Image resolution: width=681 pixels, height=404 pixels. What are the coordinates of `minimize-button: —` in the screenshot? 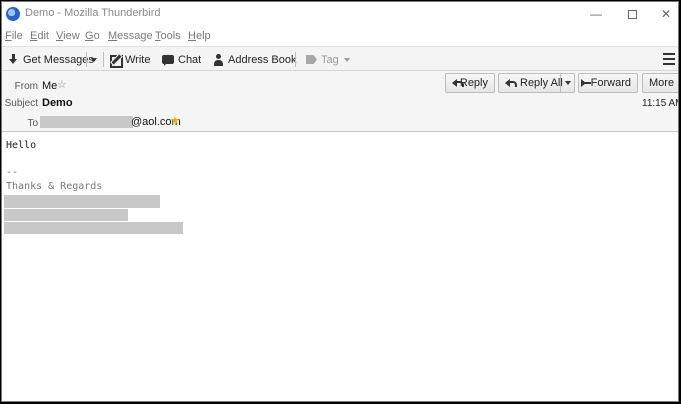 It's located at (596, 14).